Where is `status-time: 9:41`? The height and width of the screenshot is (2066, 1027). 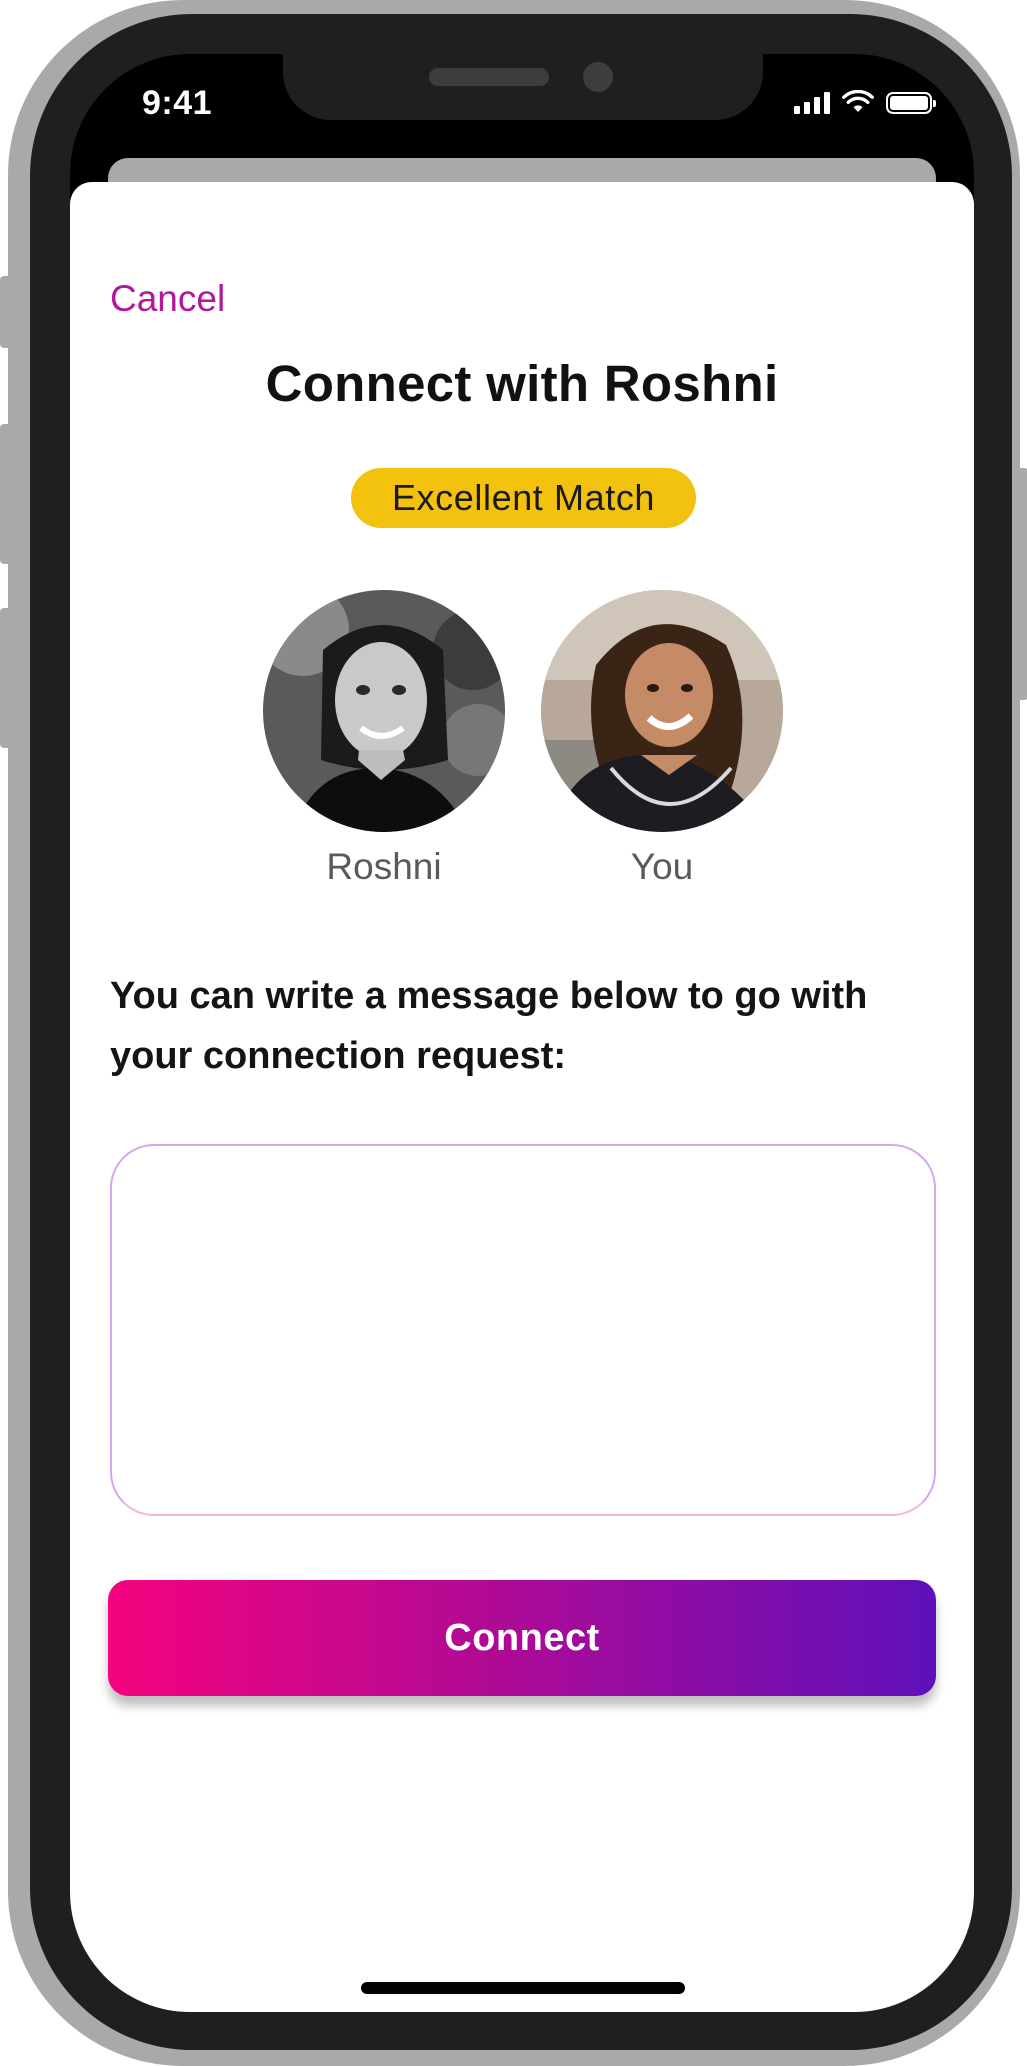
status-time: 9:41 is located at coordinates (177, 103).